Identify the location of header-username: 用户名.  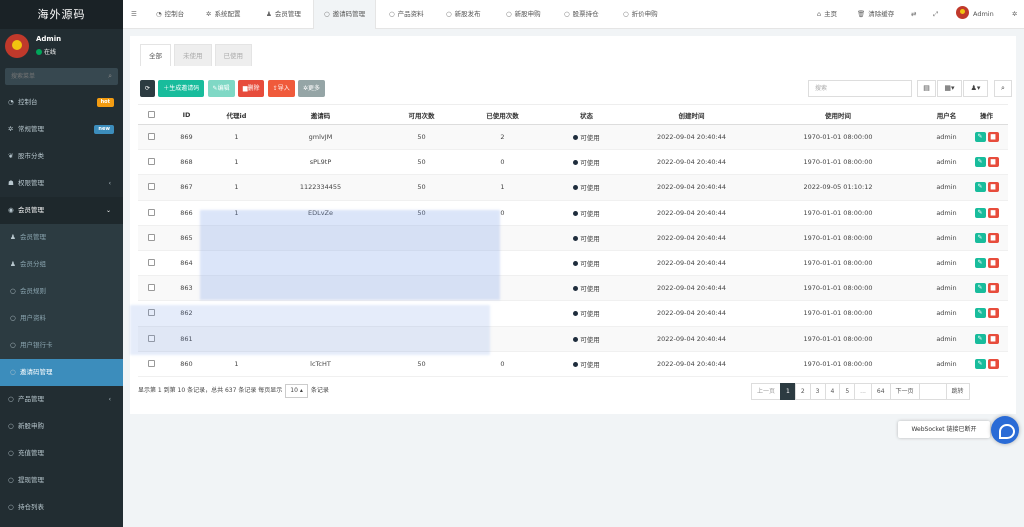
(946, 114).